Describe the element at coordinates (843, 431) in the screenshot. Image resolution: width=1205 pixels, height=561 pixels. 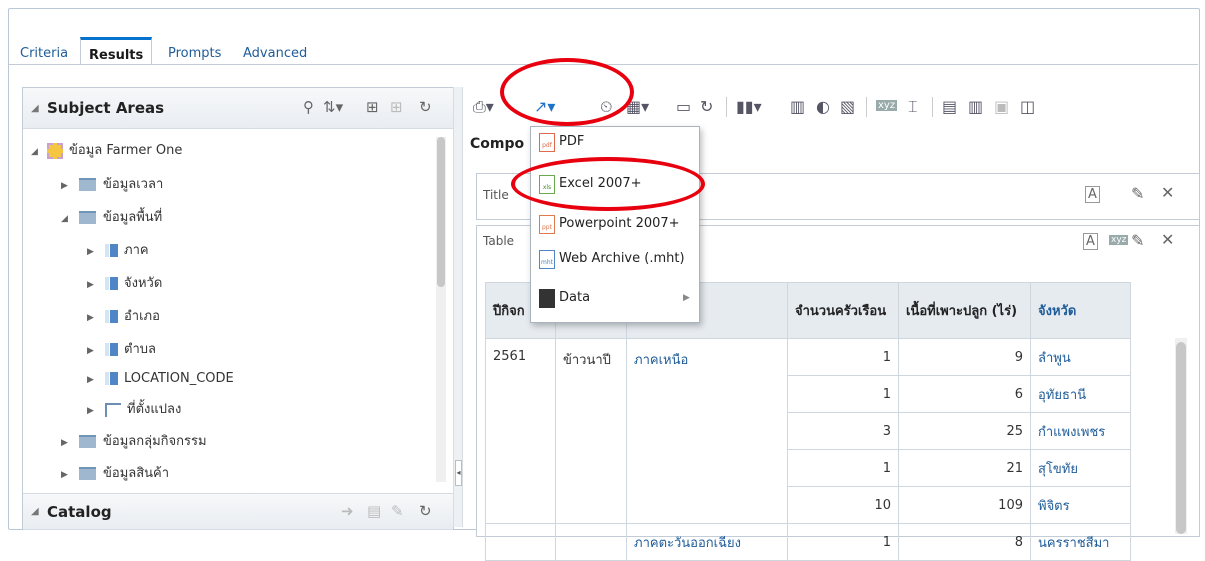
I see `households-cell: 3` at that location.